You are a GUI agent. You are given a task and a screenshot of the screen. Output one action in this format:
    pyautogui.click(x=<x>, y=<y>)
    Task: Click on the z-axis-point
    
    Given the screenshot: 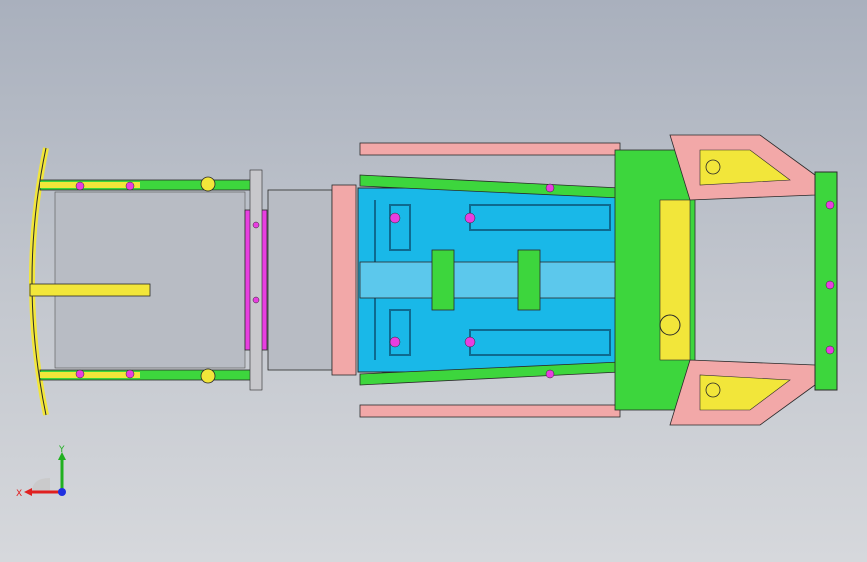 What is the action you would take?
    pyautogui.click(x=62, y=492)
    